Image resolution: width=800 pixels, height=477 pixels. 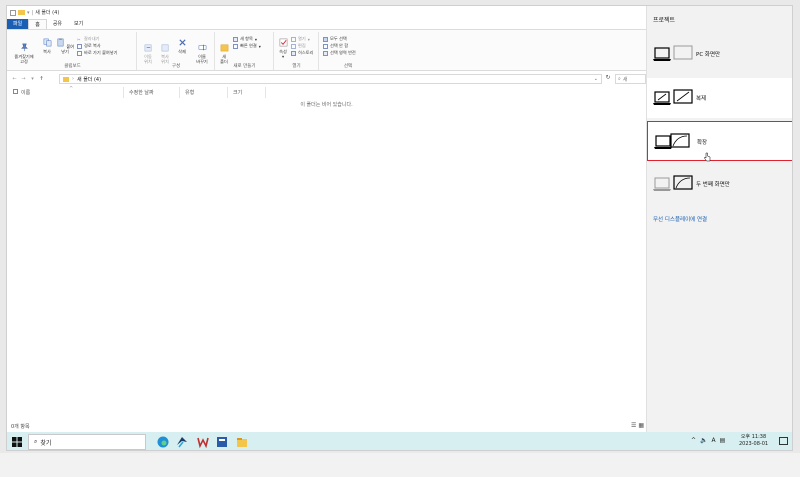 I want to click on option-label: 복제, so click(x=701, y=99).